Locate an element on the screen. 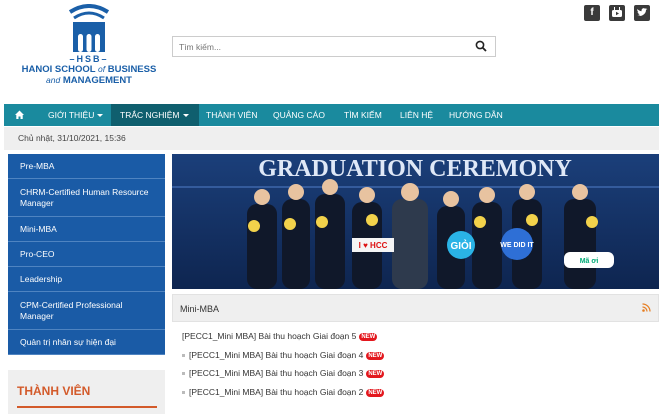 This screenshot has height=414, width=659. logo-sub: –HSB– is located at coordinates (89, 59).